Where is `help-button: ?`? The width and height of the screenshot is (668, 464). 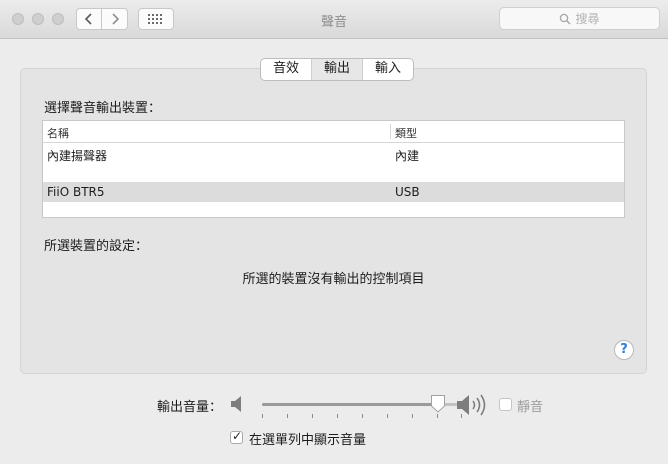
help-button: ? is located at coordinates (624, 350).